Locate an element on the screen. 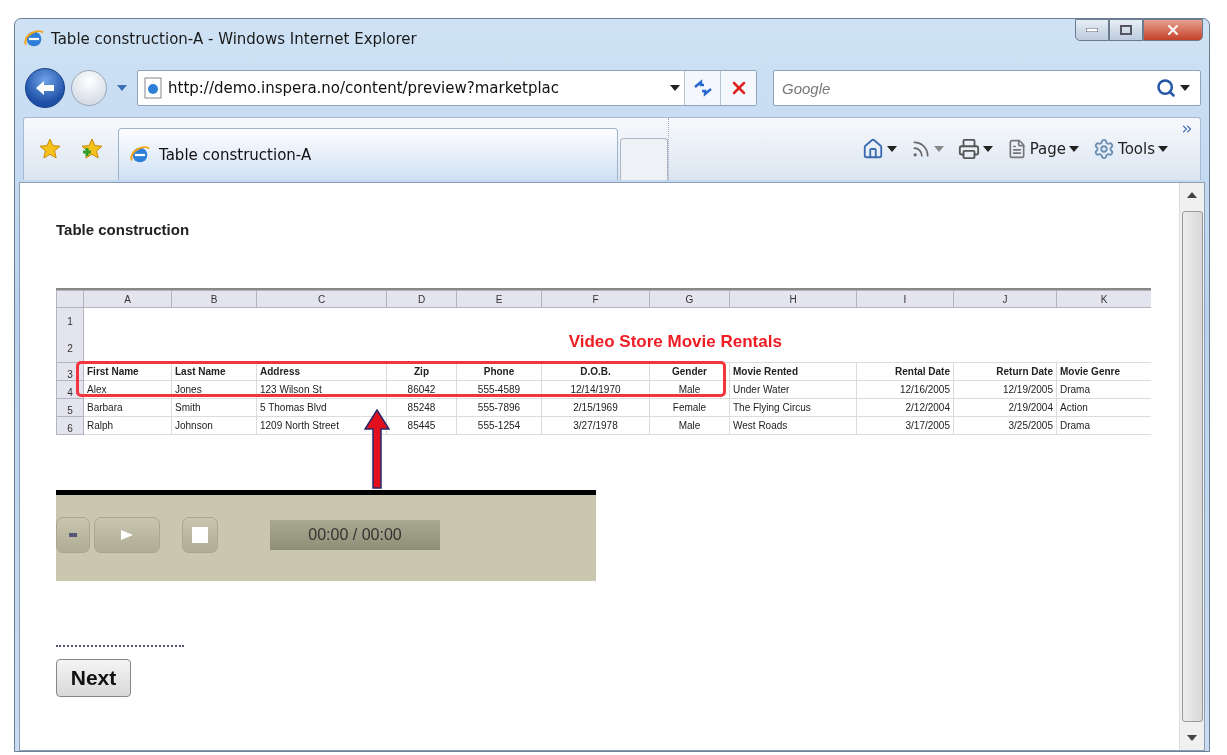  column-header: Movie Rented is located at coordinates (793, 371).